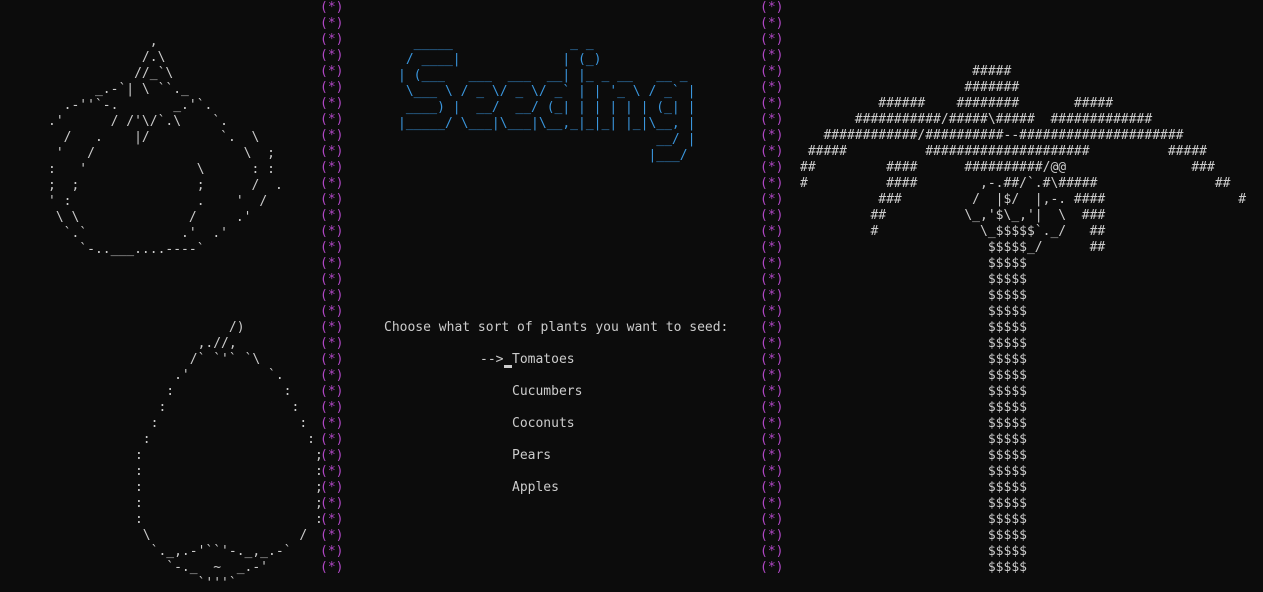  What do you see at coordinates (543, 360) in the screenshot?
I see `menu-option-tomatoes: Tomatoes` at bounding box center [543, 360].